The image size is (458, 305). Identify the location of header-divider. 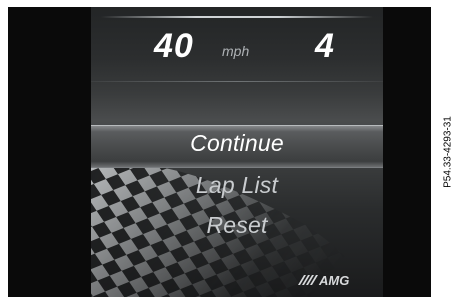
(237, 81).